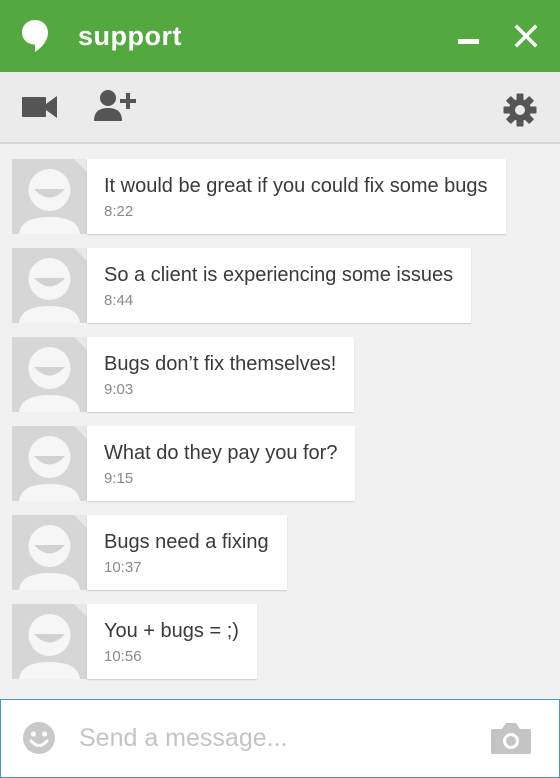 This screenshot has width=560, height=778. Describe the element at coordinates (280, 36) in the screenshot. I see `title-bar: support` at that location.